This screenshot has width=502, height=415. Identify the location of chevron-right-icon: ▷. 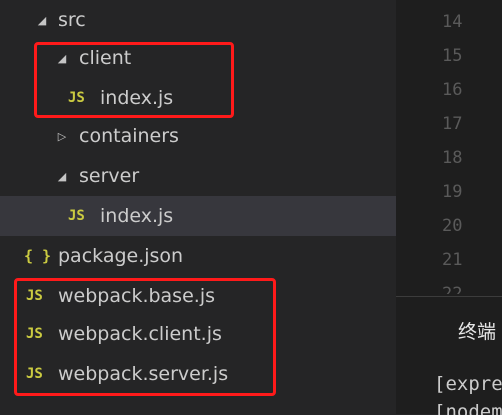
(62, 136).